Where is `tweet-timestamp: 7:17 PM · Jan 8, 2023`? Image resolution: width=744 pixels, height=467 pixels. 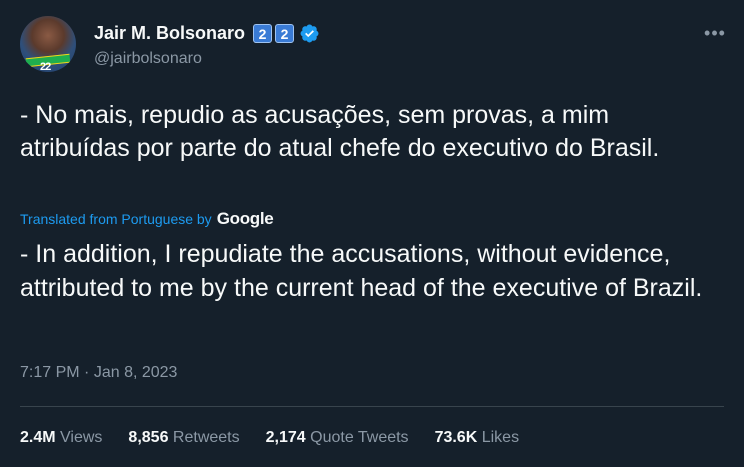
tweet-timestamp: 7:17 PM · Jan 8, 2023 is located at coordinates (98, 373).